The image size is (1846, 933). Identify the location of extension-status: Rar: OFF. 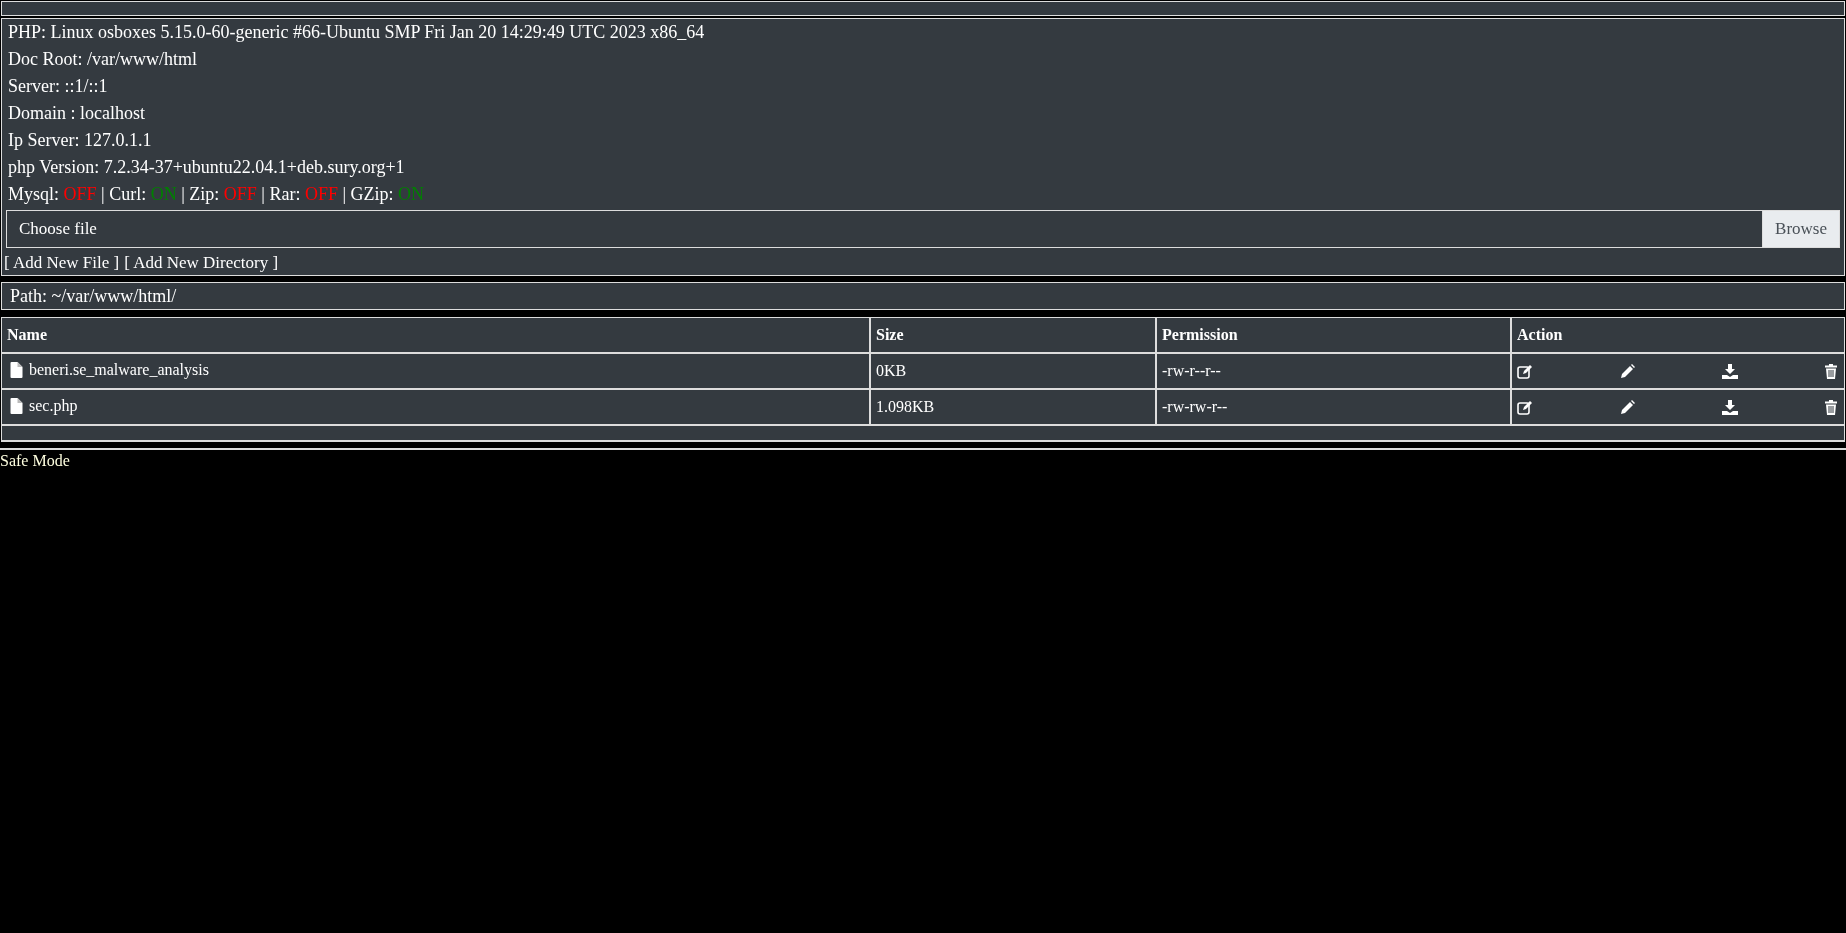
(303, 194).